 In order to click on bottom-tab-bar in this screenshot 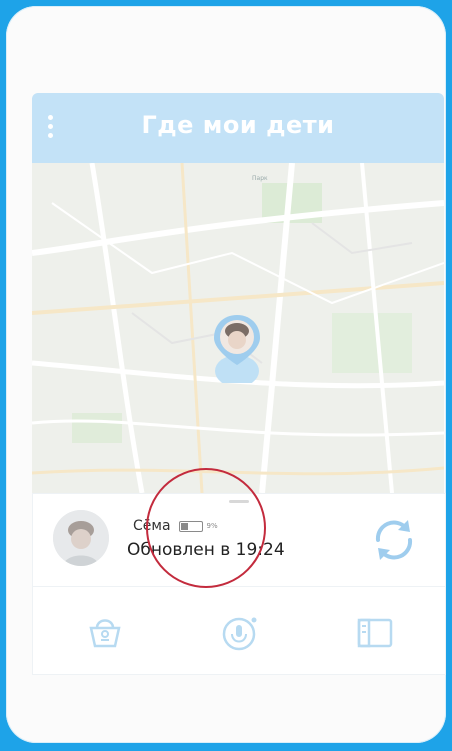, I will do `click(239, 634)`.